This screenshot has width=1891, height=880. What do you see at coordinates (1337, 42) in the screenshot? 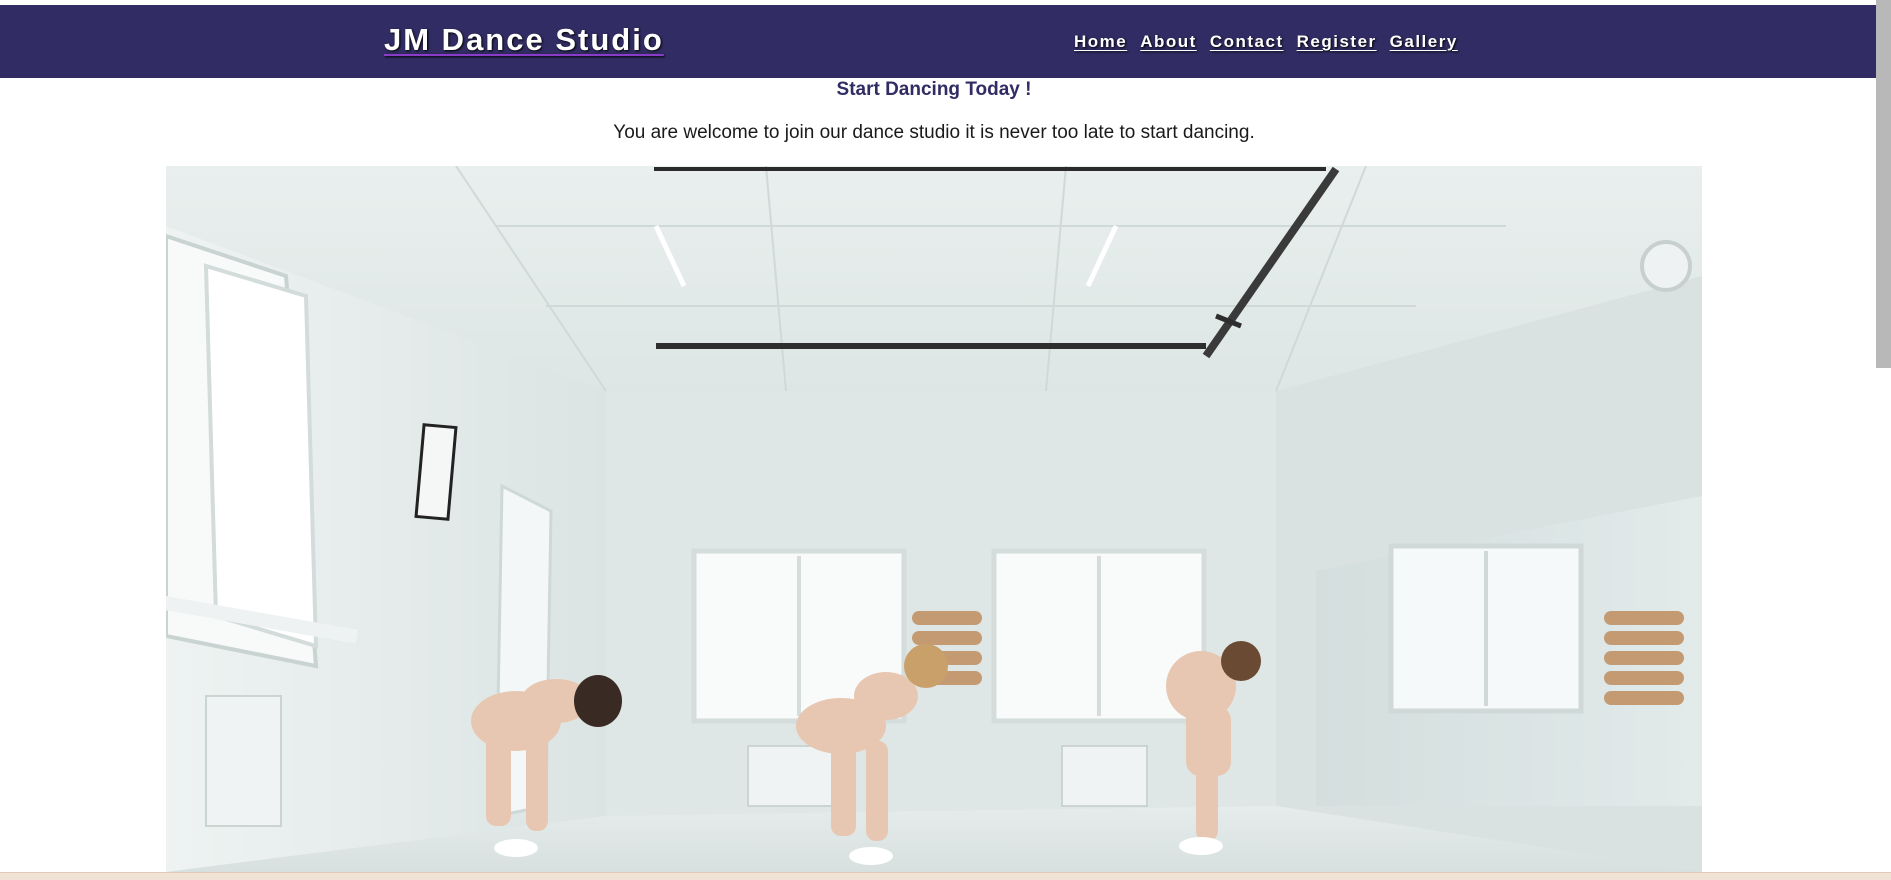
I see `nav-link-register: Register` at bounding box center [1337, 42].